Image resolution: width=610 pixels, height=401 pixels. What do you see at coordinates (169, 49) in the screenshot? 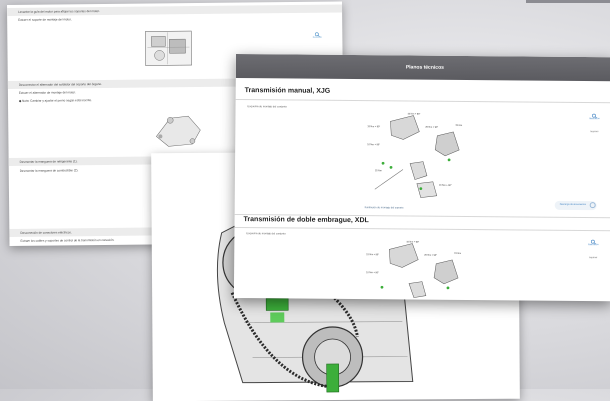
I see `engine-mount-figure` at bounding box center [169, 49].